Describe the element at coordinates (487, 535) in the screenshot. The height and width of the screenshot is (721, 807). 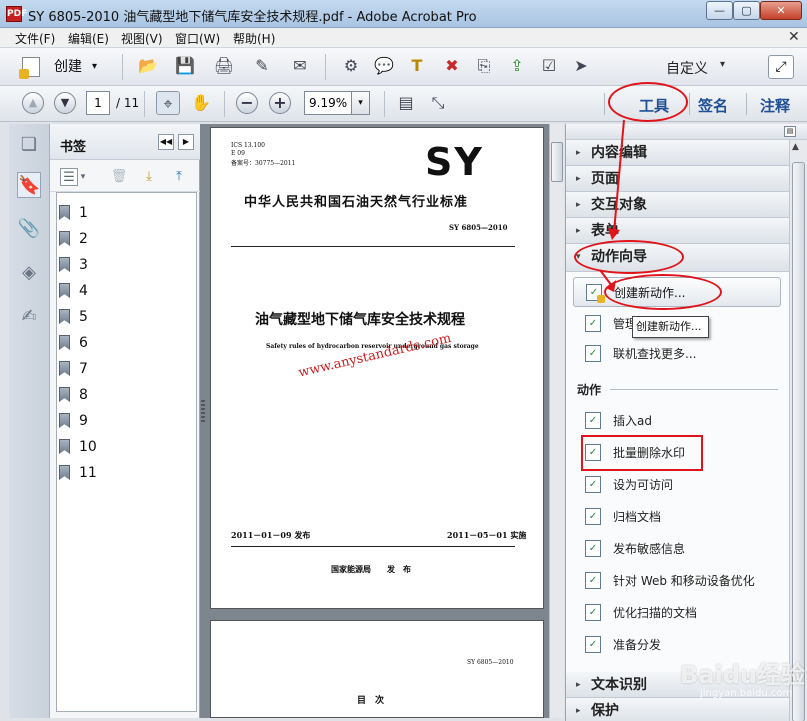
I see `effective-date: 2011－05－01 实施` at that location.